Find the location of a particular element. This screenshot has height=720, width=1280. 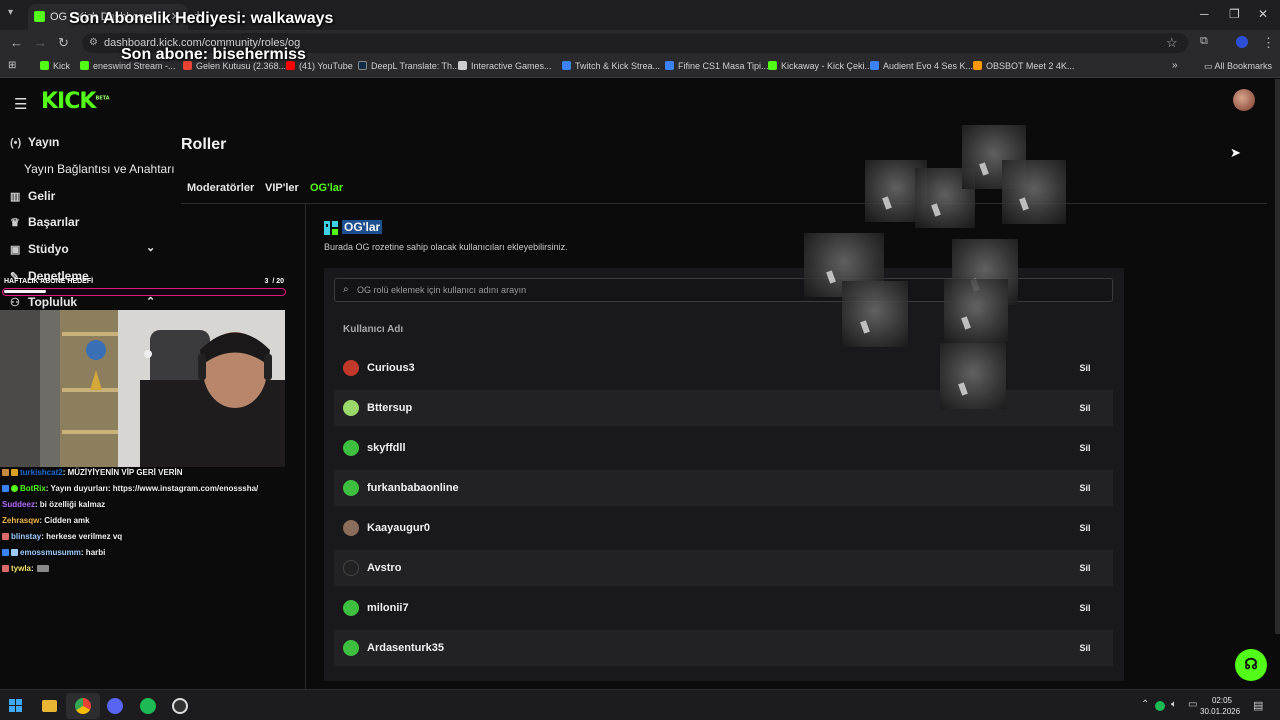

bookmark-star-icon: ☆ is located at coordinates (1172, 43).